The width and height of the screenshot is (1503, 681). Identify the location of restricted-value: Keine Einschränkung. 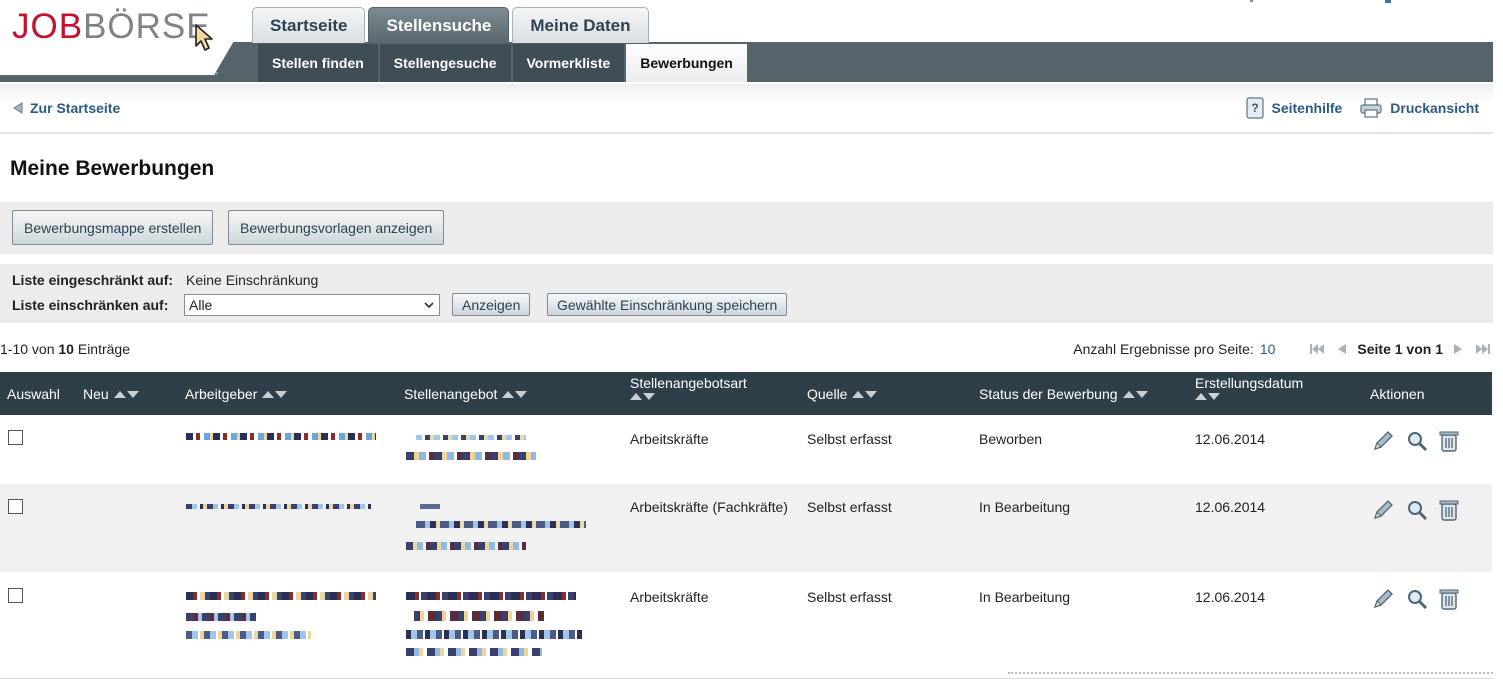
(252, 280).